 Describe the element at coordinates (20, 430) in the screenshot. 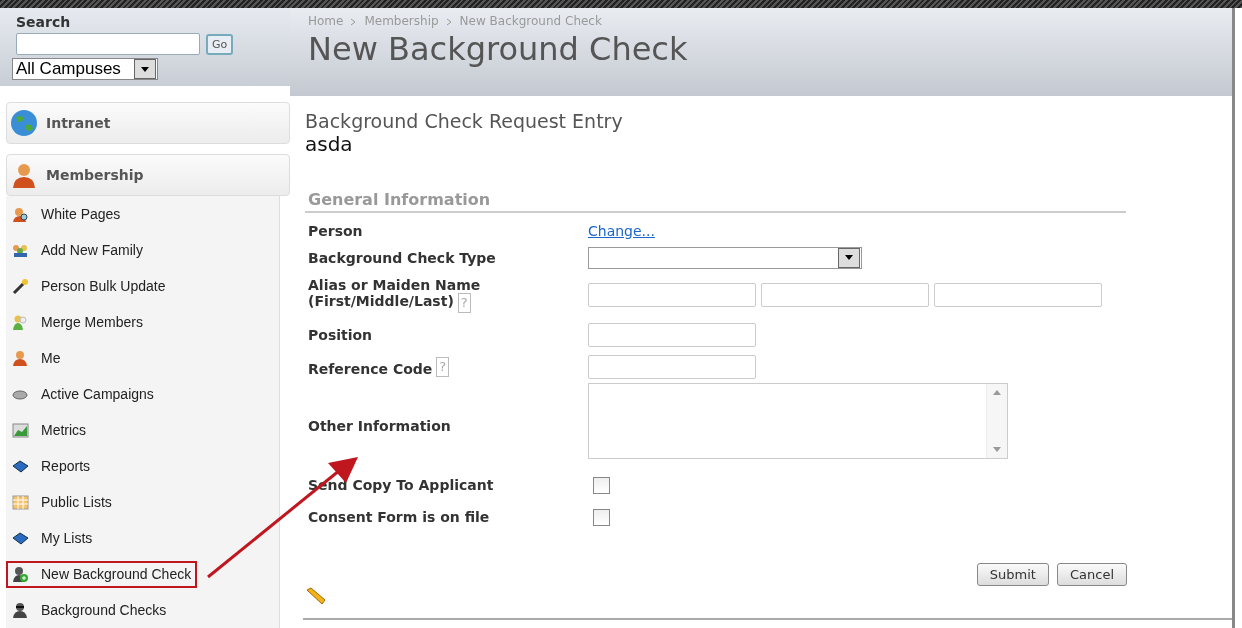

I see `chart-icon` at that location.